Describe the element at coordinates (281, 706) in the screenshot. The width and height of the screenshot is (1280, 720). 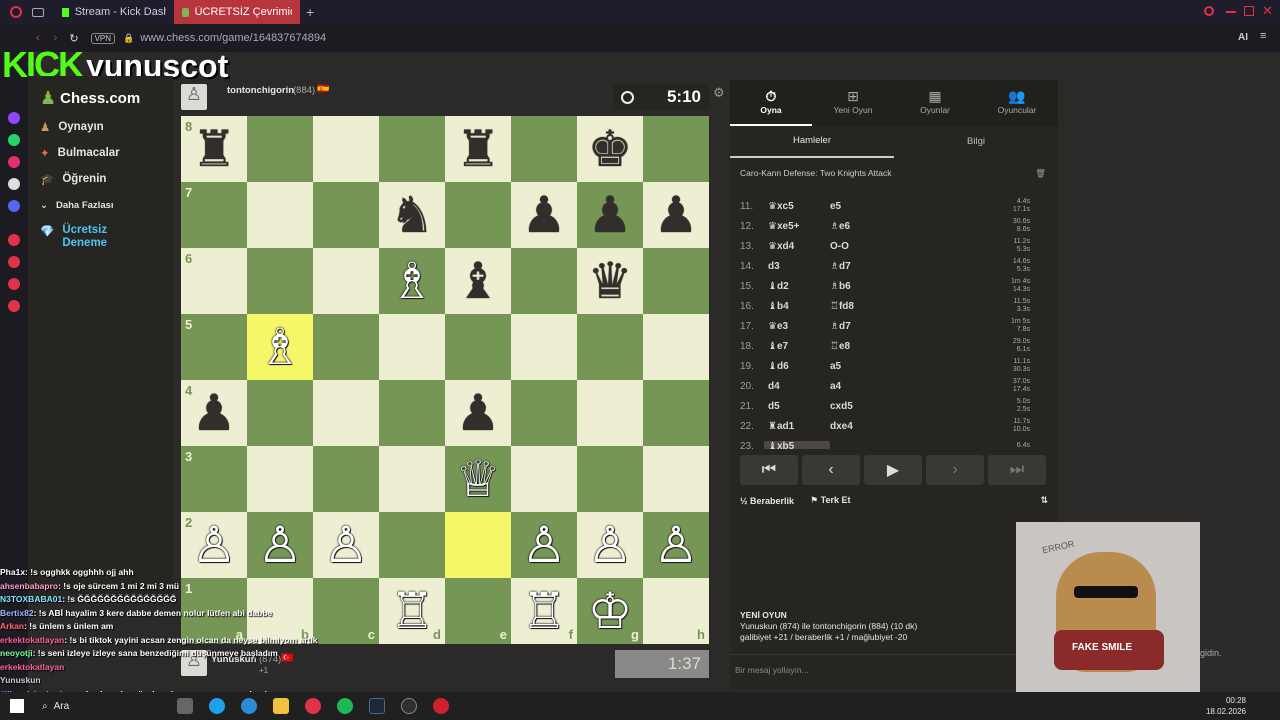
I see `explorer-icon` at that location.